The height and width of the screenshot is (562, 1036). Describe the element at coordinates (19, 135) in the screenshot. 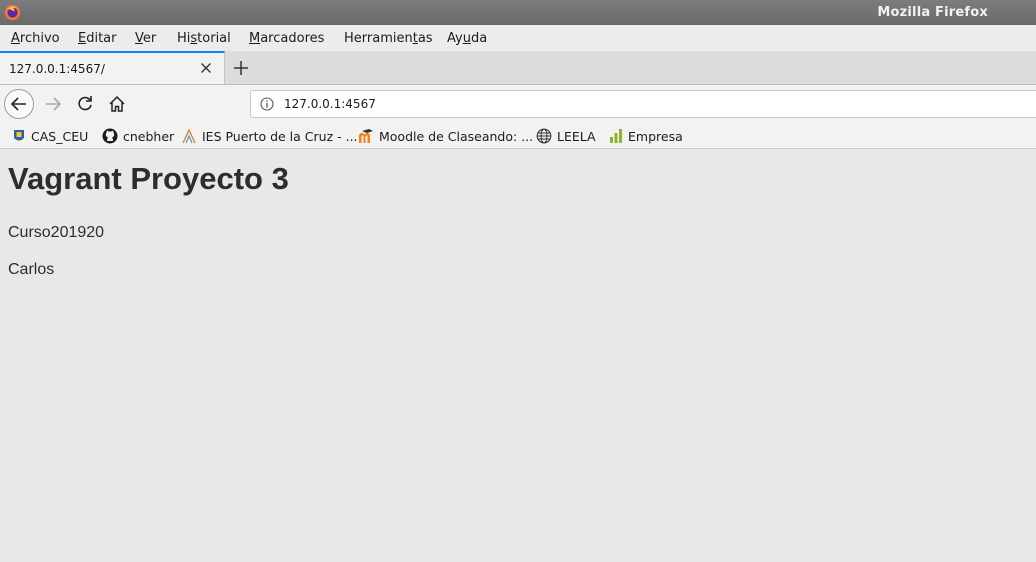

I see `shield-icon` at that location.